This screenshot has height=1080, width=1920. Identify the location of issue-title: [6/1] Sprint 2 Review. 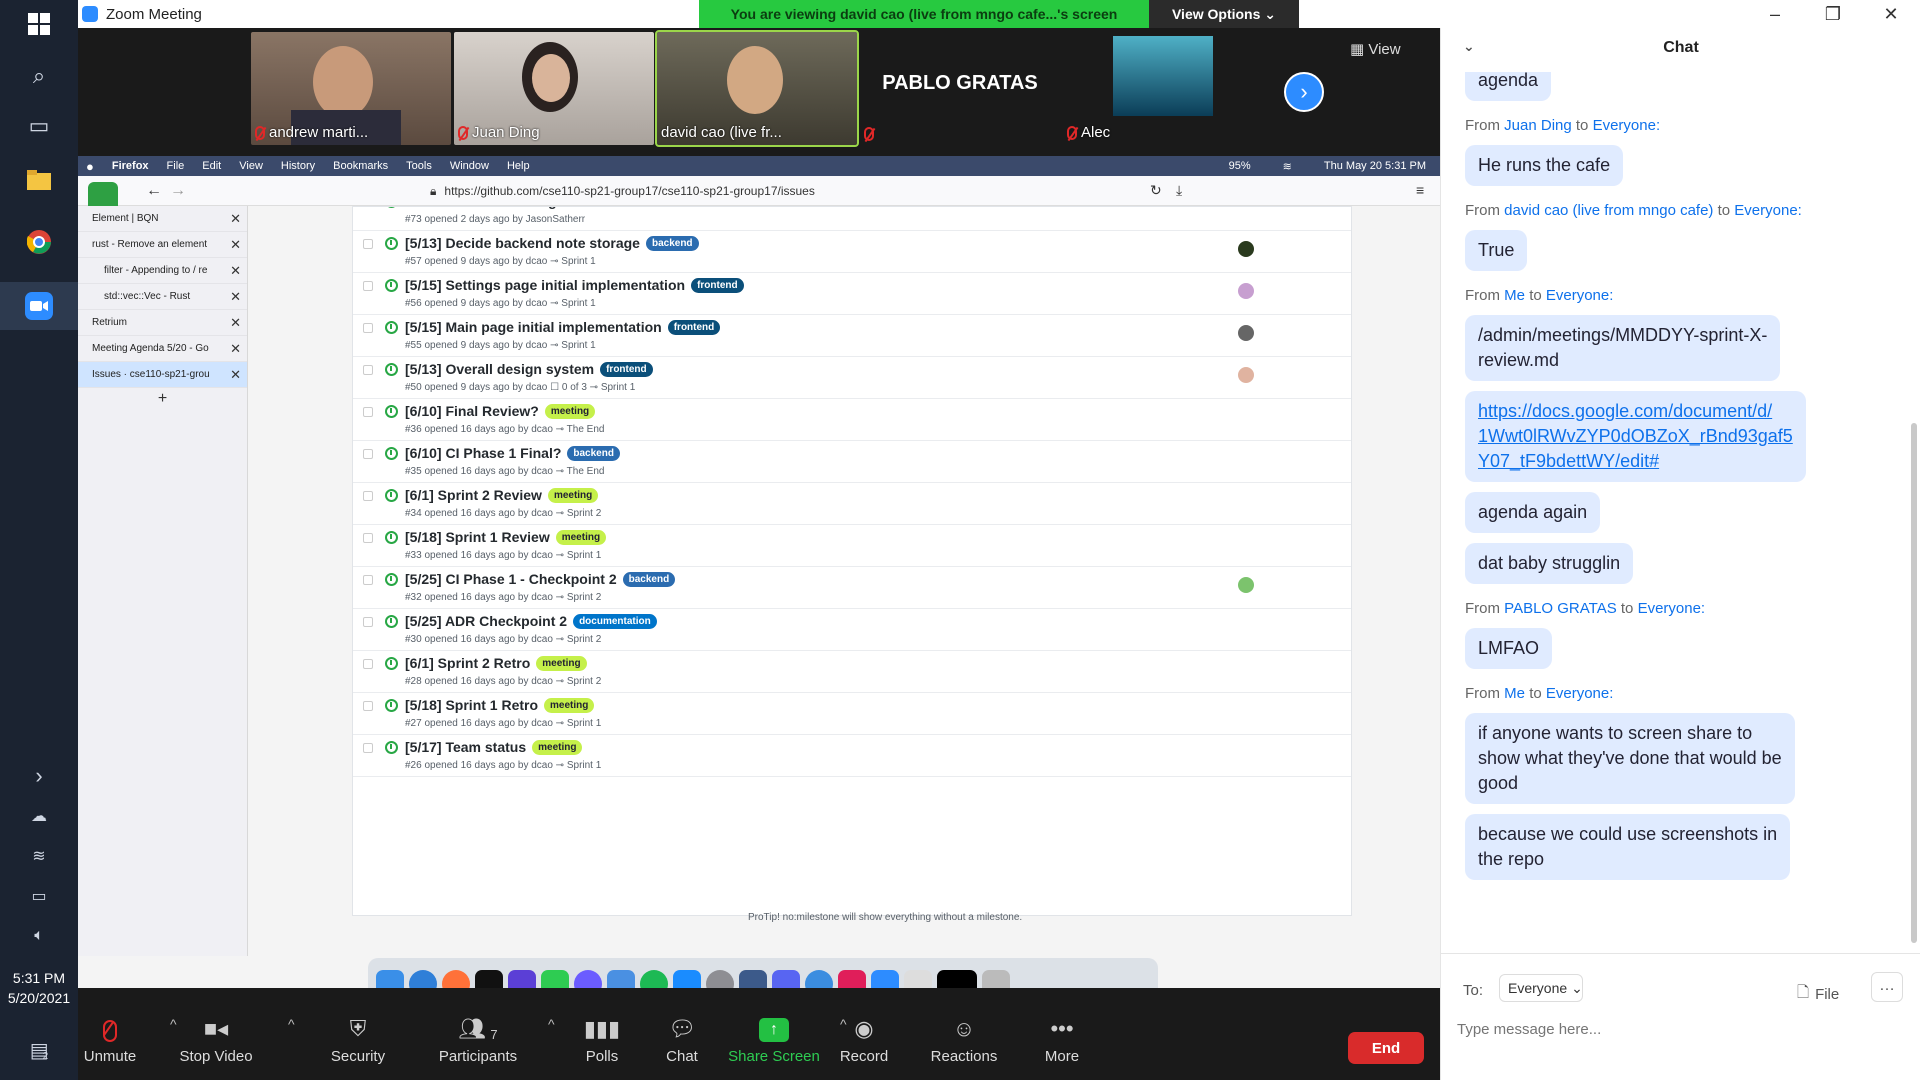
(473, 495).